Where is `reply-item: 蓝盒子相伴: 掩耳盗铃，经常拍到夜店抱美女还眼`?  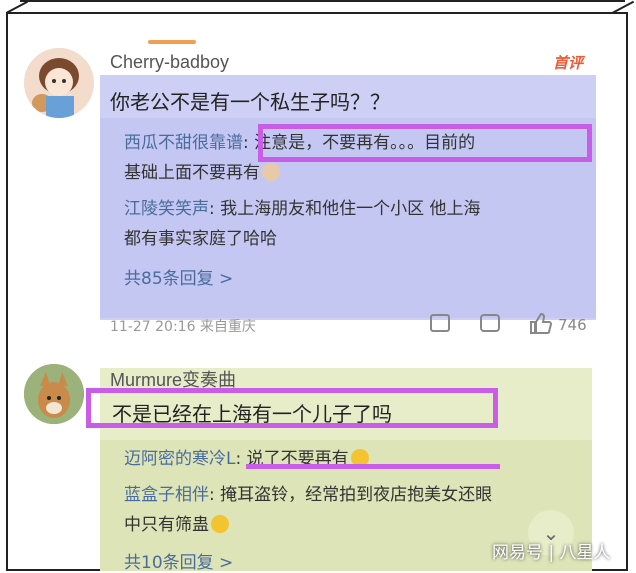
reply-item: 蓝盒子相伴: 掩耳盗铃，经常拍到夜店抱美女还眼 is located at coordinates (308, 495).